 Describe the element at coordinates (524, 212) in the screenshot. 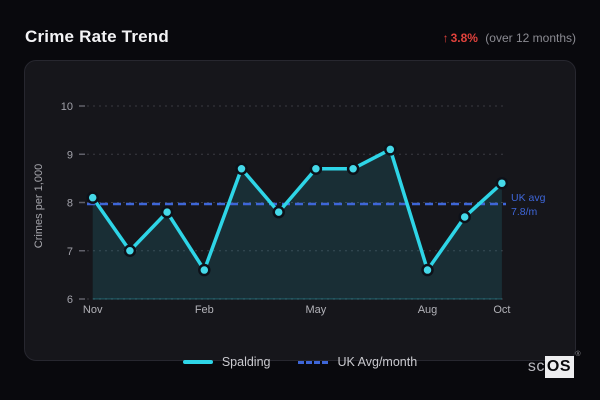

I see `uk-avg-annotation-line2: 7.8/m` at that location.